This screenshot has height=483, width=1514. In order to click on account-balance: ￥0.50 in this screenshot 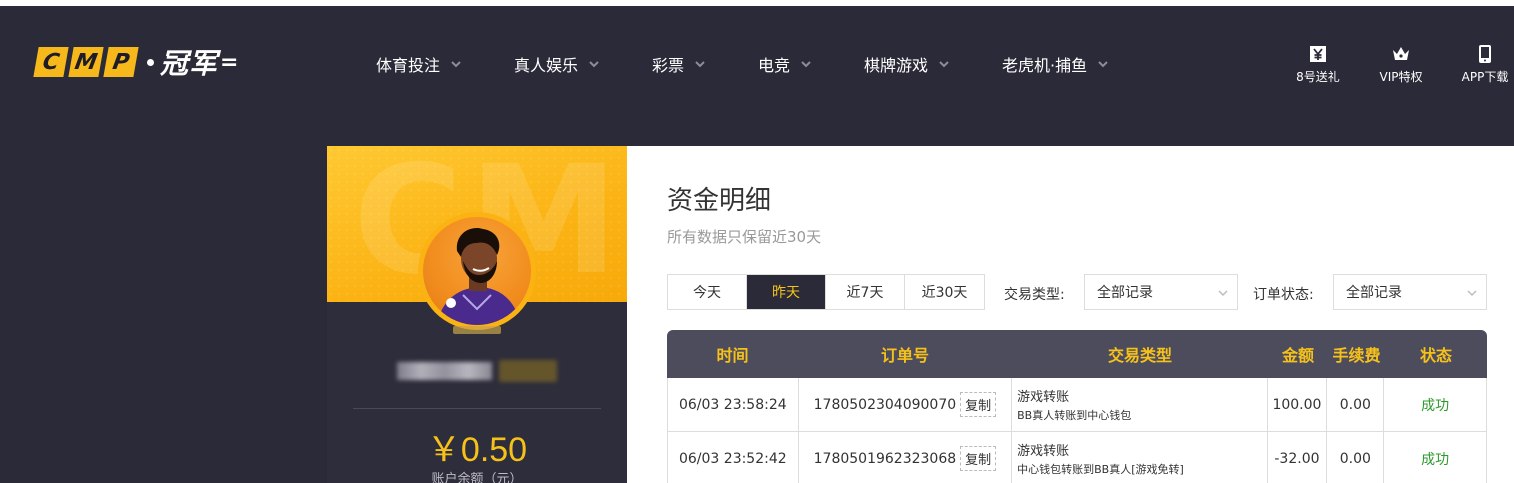, I will do `click(477, 450)`.